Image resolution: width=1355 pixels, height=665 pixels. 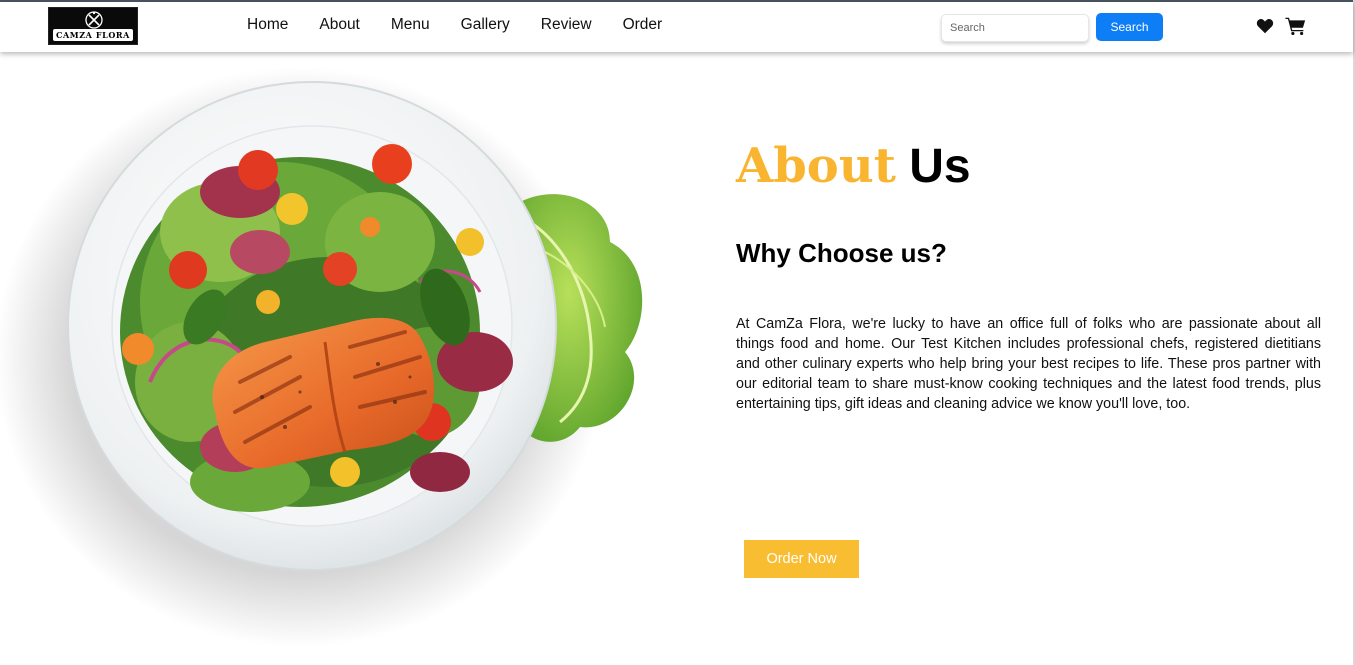 I want to click on about-heading-highlight: About, so click(x=816, y=166).